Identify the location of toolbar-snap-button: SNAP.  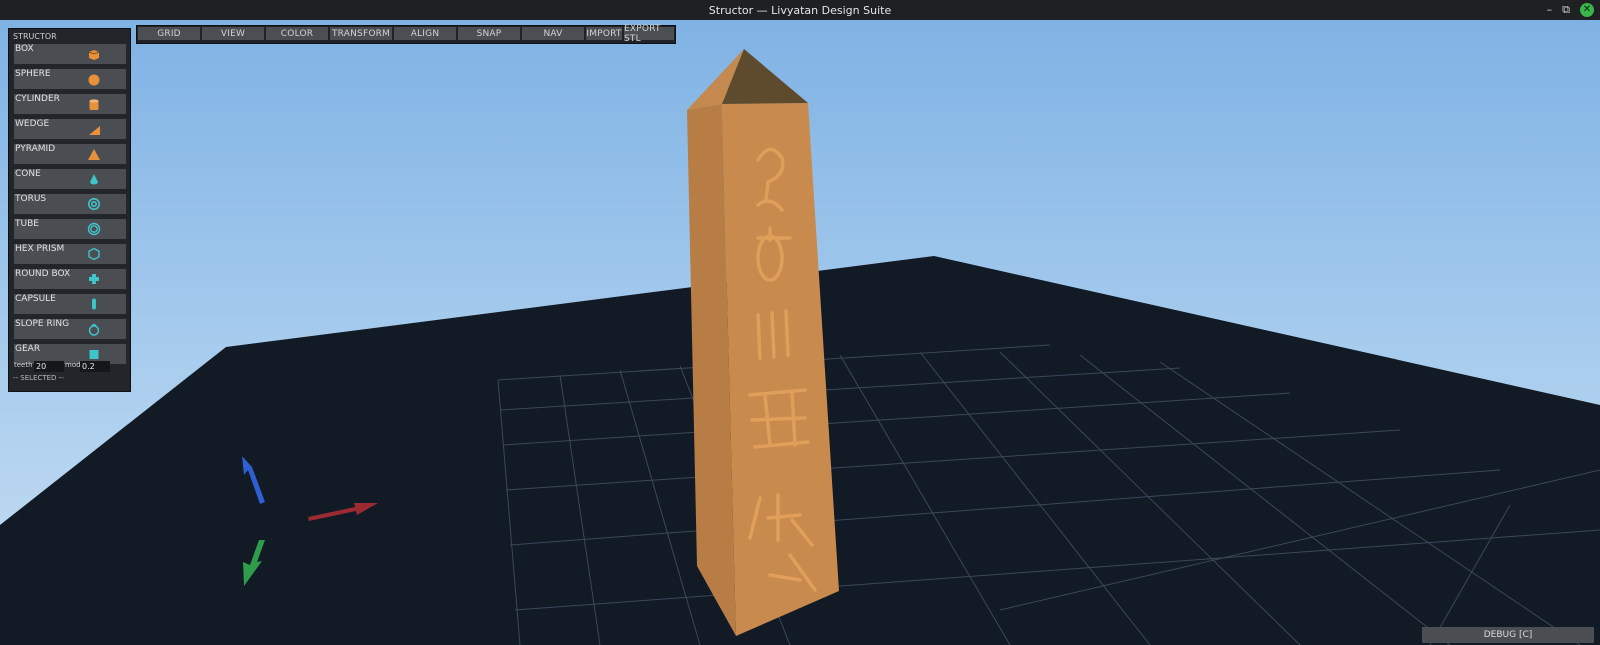
(489, 33).